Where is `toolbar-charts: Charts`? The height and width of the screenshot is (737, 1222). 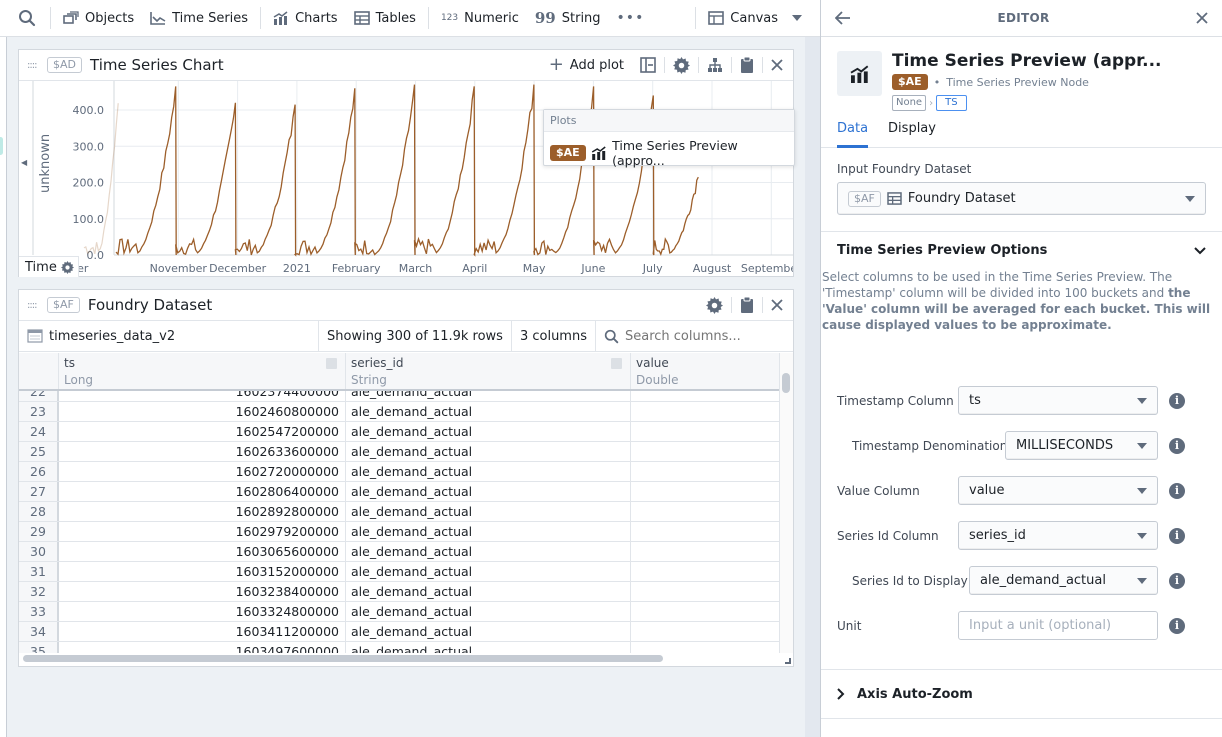 toolbar-charts: Charts is located at coordinates (305, 18).